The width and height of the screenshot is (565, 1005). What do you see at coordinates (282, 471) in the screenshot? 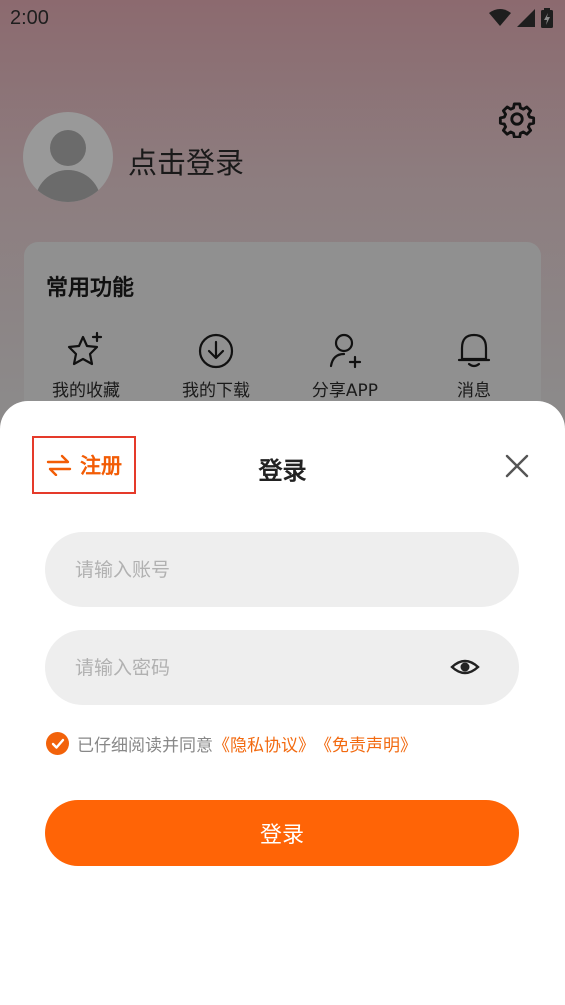
I see `sheet-title: 登录` at bounding box center [282, 471].